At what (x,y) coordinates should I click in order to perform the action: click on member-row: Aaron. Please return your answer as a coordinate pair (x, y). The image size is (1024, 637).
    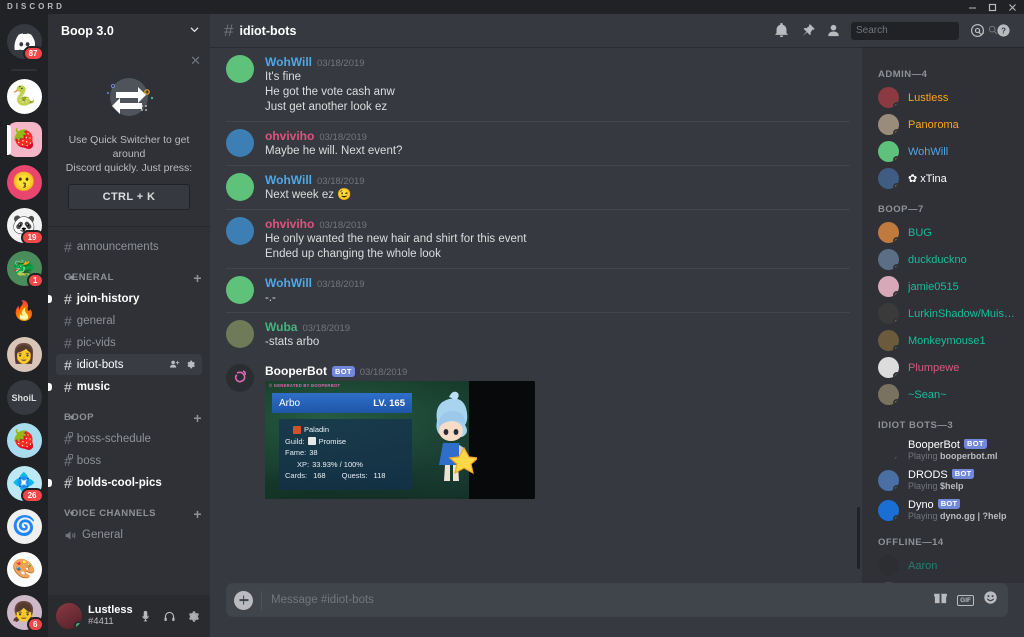
    Looking at the image, I should click on (943, 565).